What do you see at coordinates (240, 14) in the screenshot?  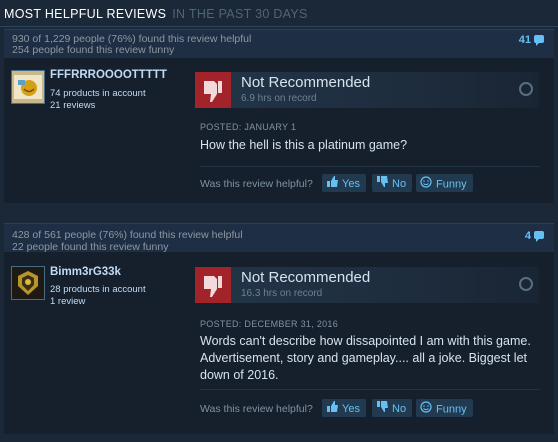 I see `header-subtitle: IN THE PAST 30 DAYS` at bounding box center [240, 14].